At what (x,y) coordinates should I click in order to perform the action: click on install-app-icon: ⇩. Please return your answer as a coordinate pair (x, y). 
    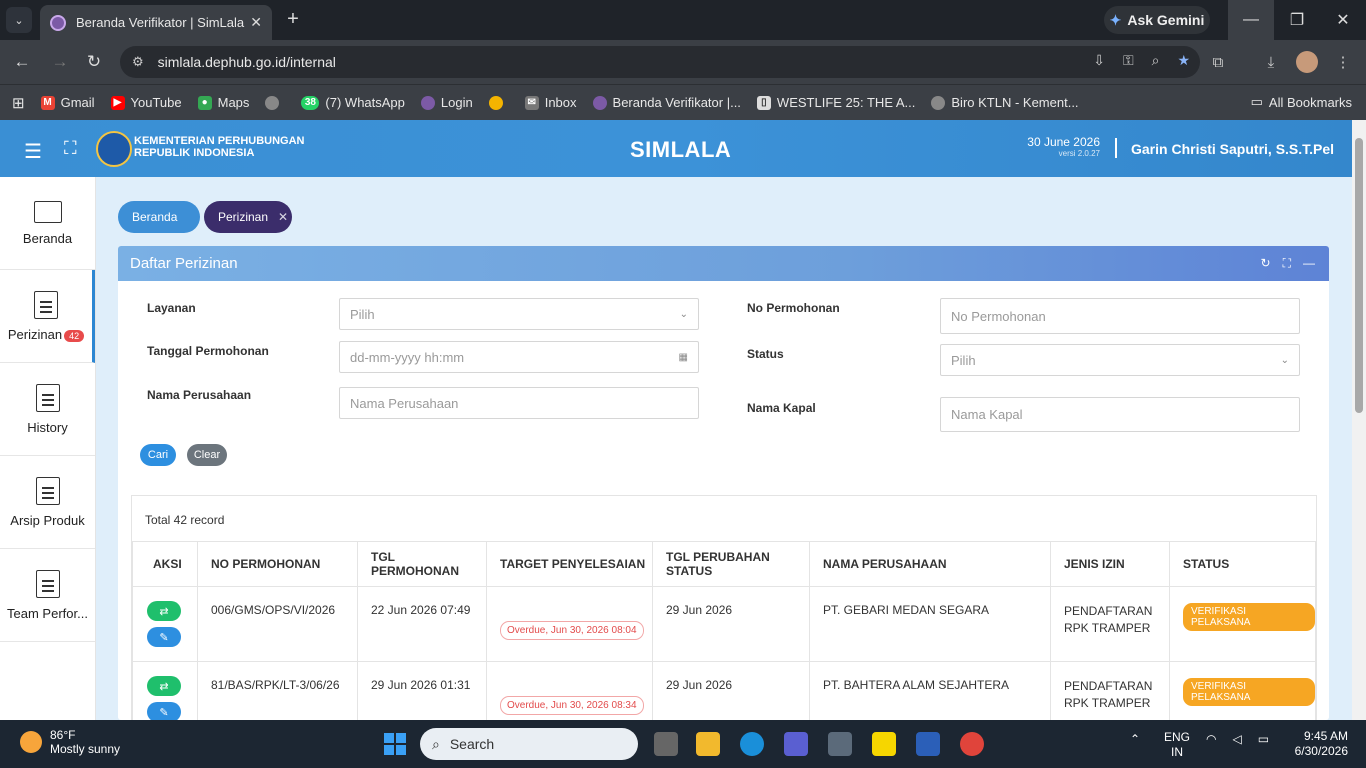
    Looking at the image, I should click on (1099, 60).